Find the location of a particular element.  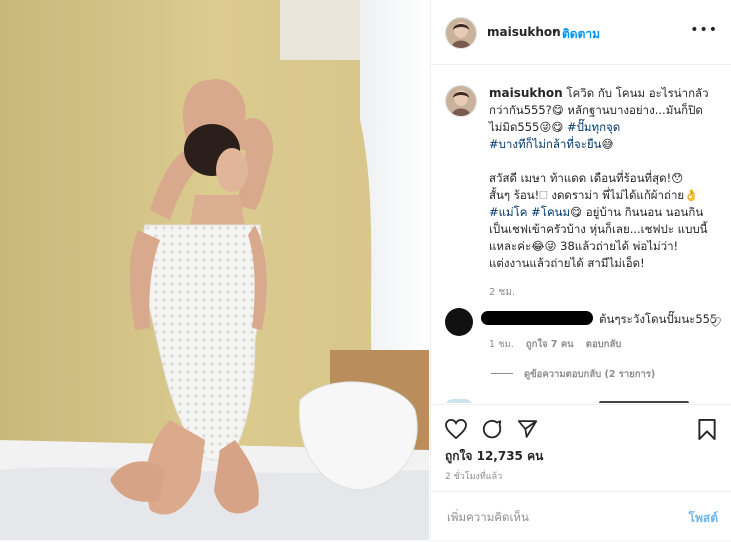

post-actions: ถูกใจ 12,735 คน 2 ชั่วโมงที่แล้ว โพสต์ is located at coordinates (581, 472).